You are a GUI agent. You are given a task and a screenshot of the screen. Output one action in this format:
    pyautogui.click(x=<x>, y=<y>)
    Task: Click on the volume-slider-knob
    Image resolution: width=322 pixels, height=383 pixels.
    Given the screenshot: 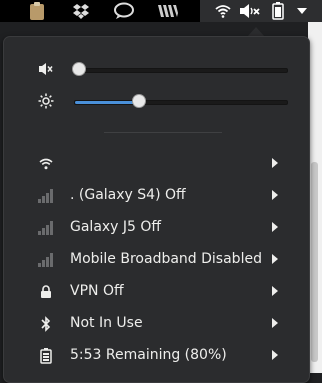 What is the action you would take?
    pyautogui.click(x=79, y=69)
    